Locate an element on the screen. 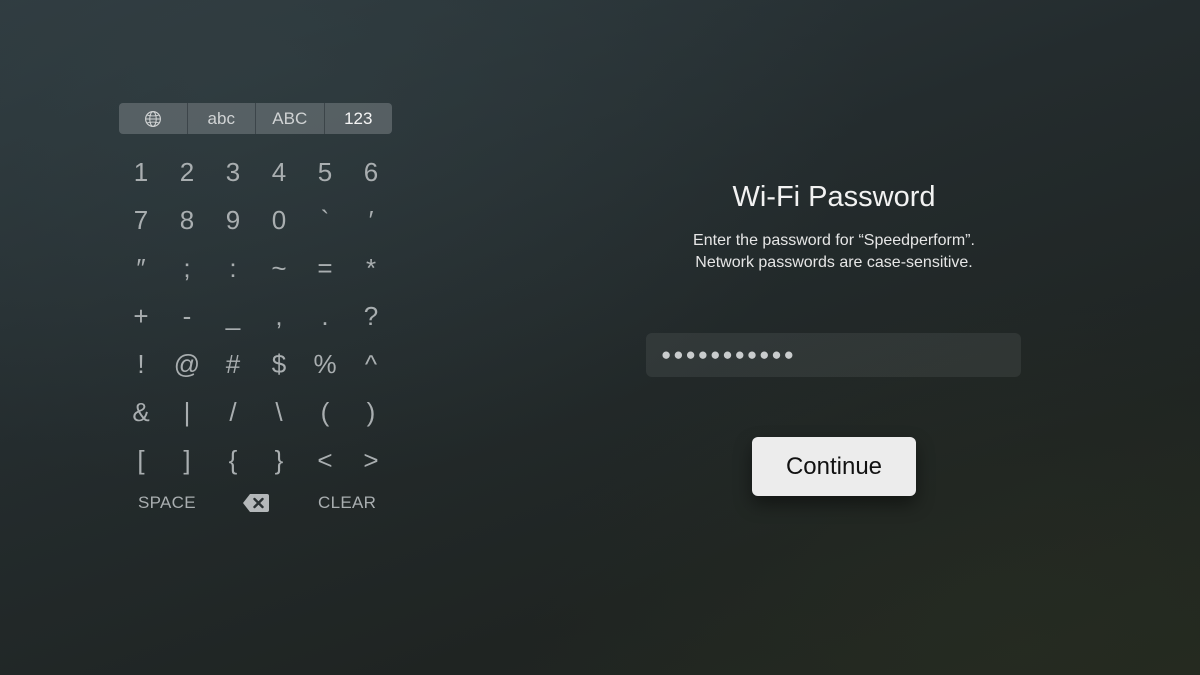  key-1: 1 is located at coordinates (141, 172).